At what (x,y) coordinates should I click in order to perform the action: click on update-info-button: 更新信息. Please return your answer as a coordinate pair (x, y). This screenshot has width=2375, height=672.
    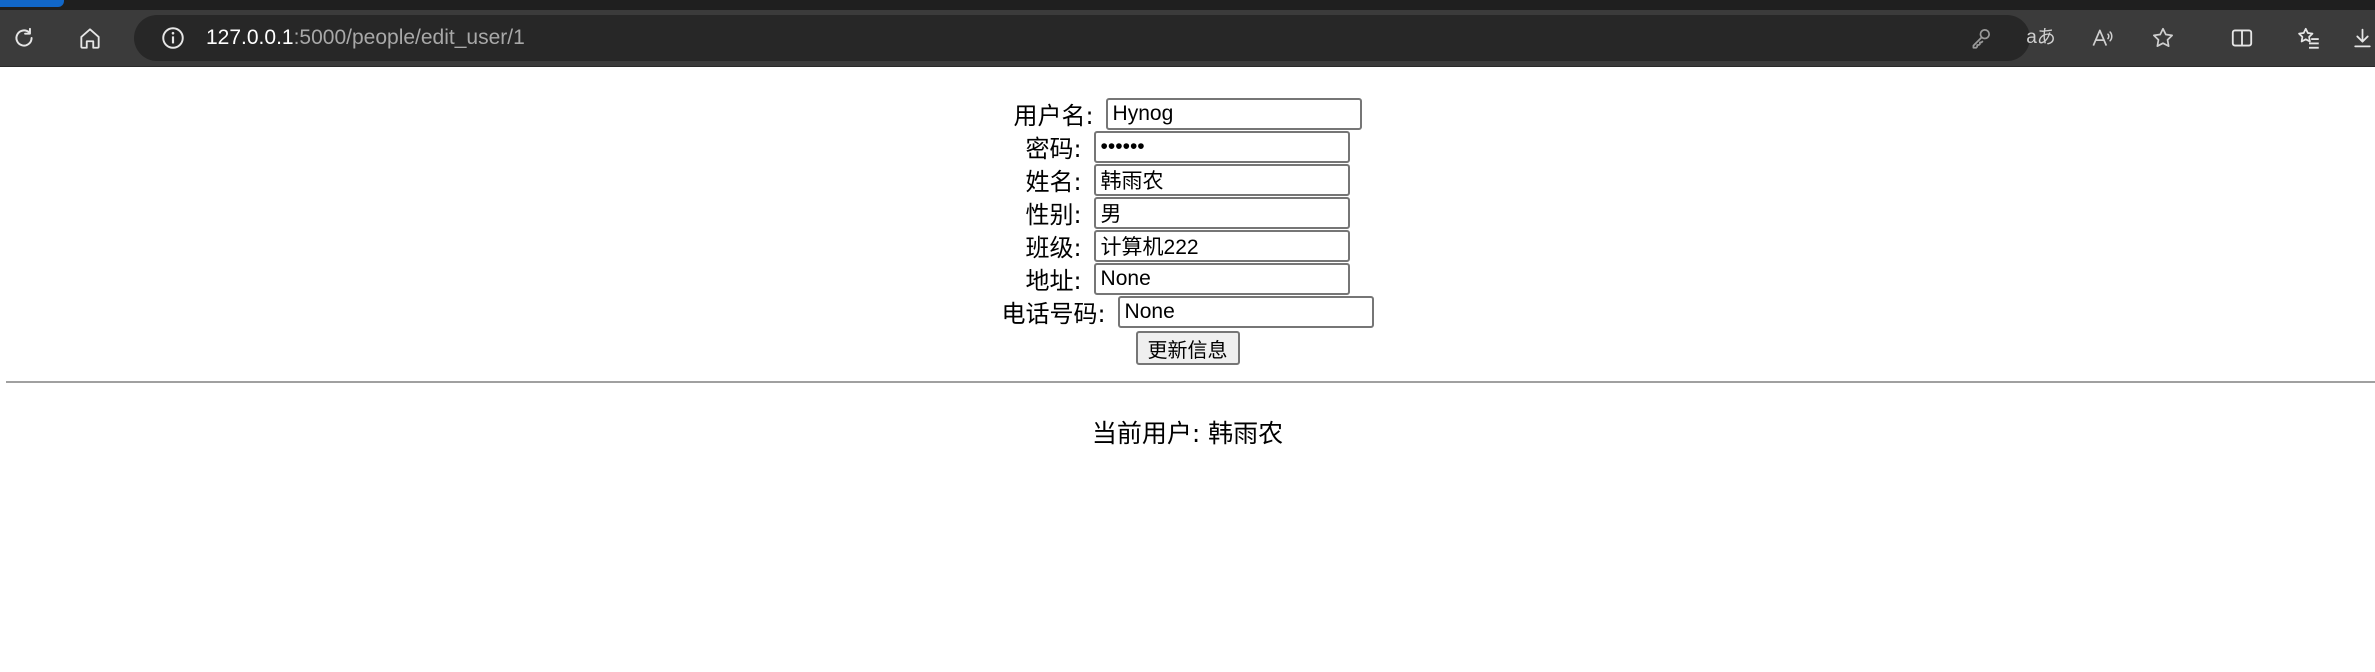
    Looking at the image, I should click on (1187, 348).